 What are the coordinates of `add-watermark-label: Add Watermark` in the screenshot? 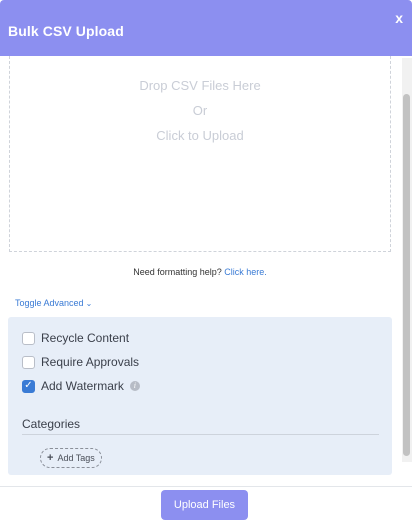 It's located at (82, 386).